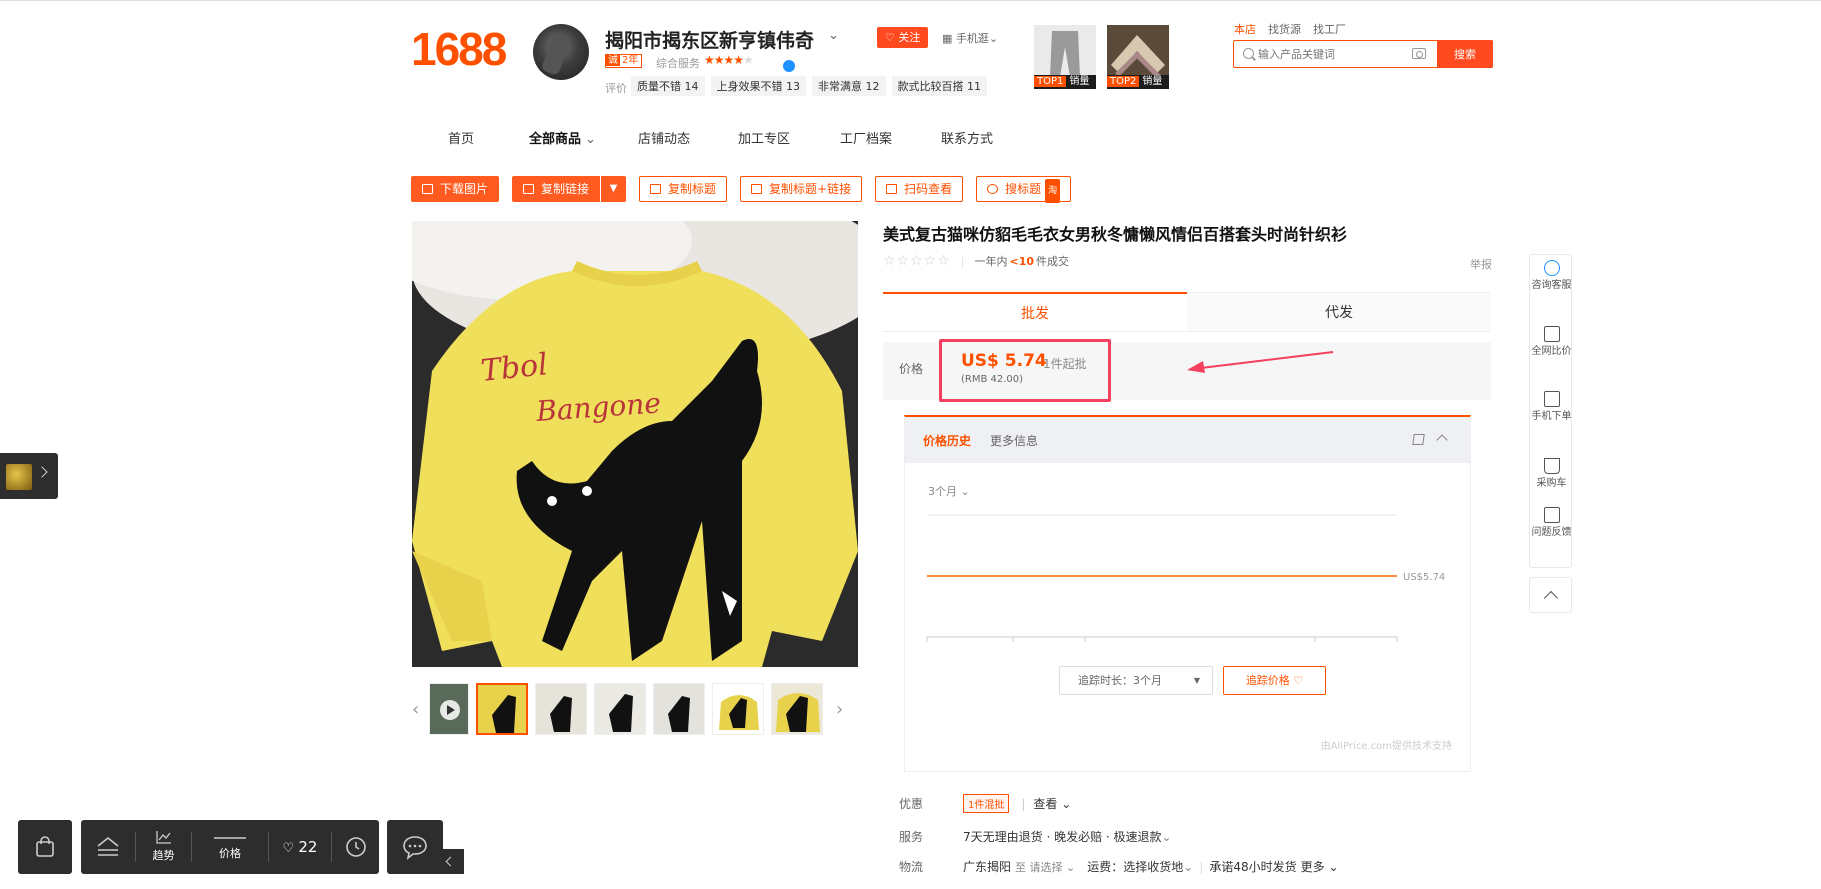 The width and height of the screenshot is (1821, 889). Describe the element at coordinates (459, 49) in the screenshot. I see `site-logo: 1688` at that location.